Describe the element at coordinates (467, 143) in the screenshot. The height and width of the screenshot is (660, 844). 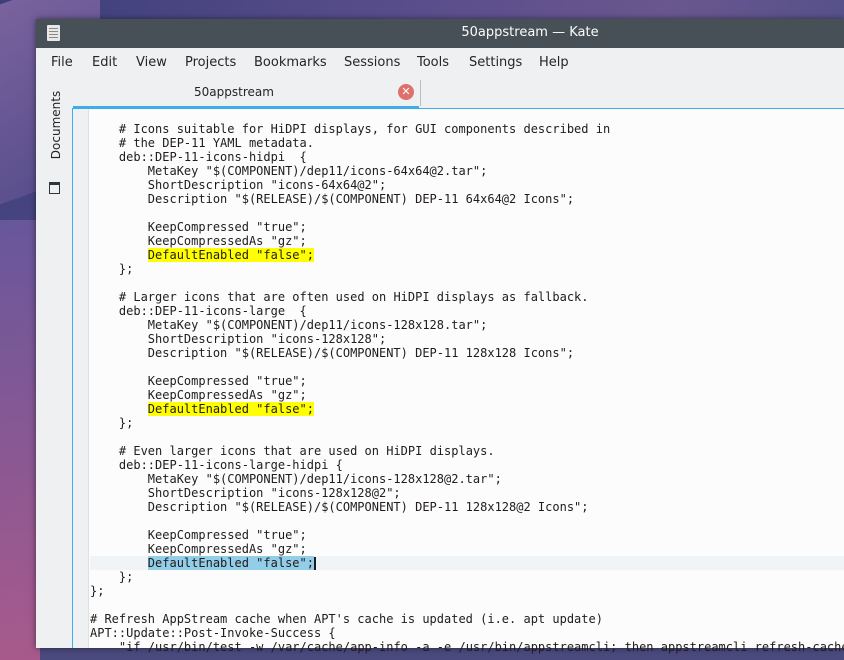
I see `code-line: # the DEP-11 YAML metadata.` at that location.